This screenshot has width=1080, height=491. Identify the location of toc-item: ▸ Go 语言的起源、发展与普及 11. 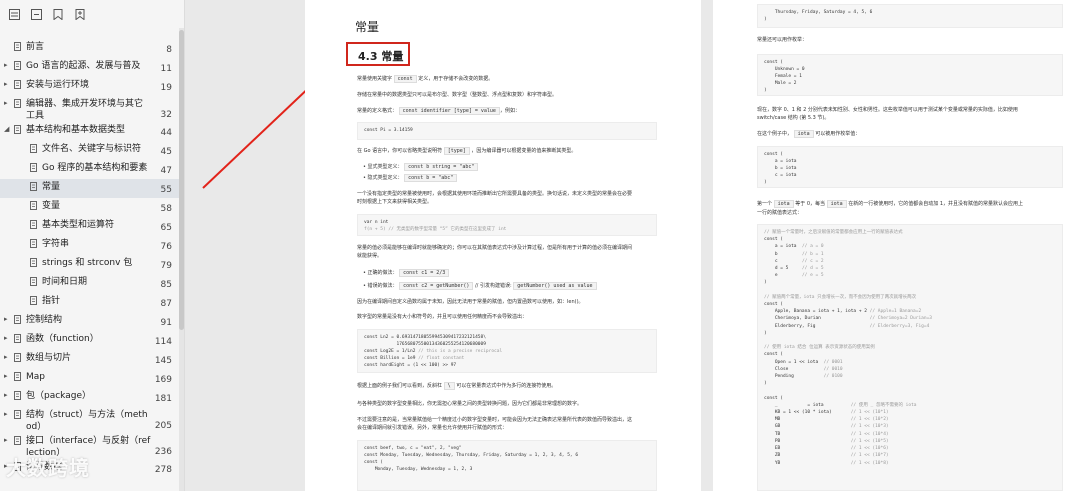
(92, 67).